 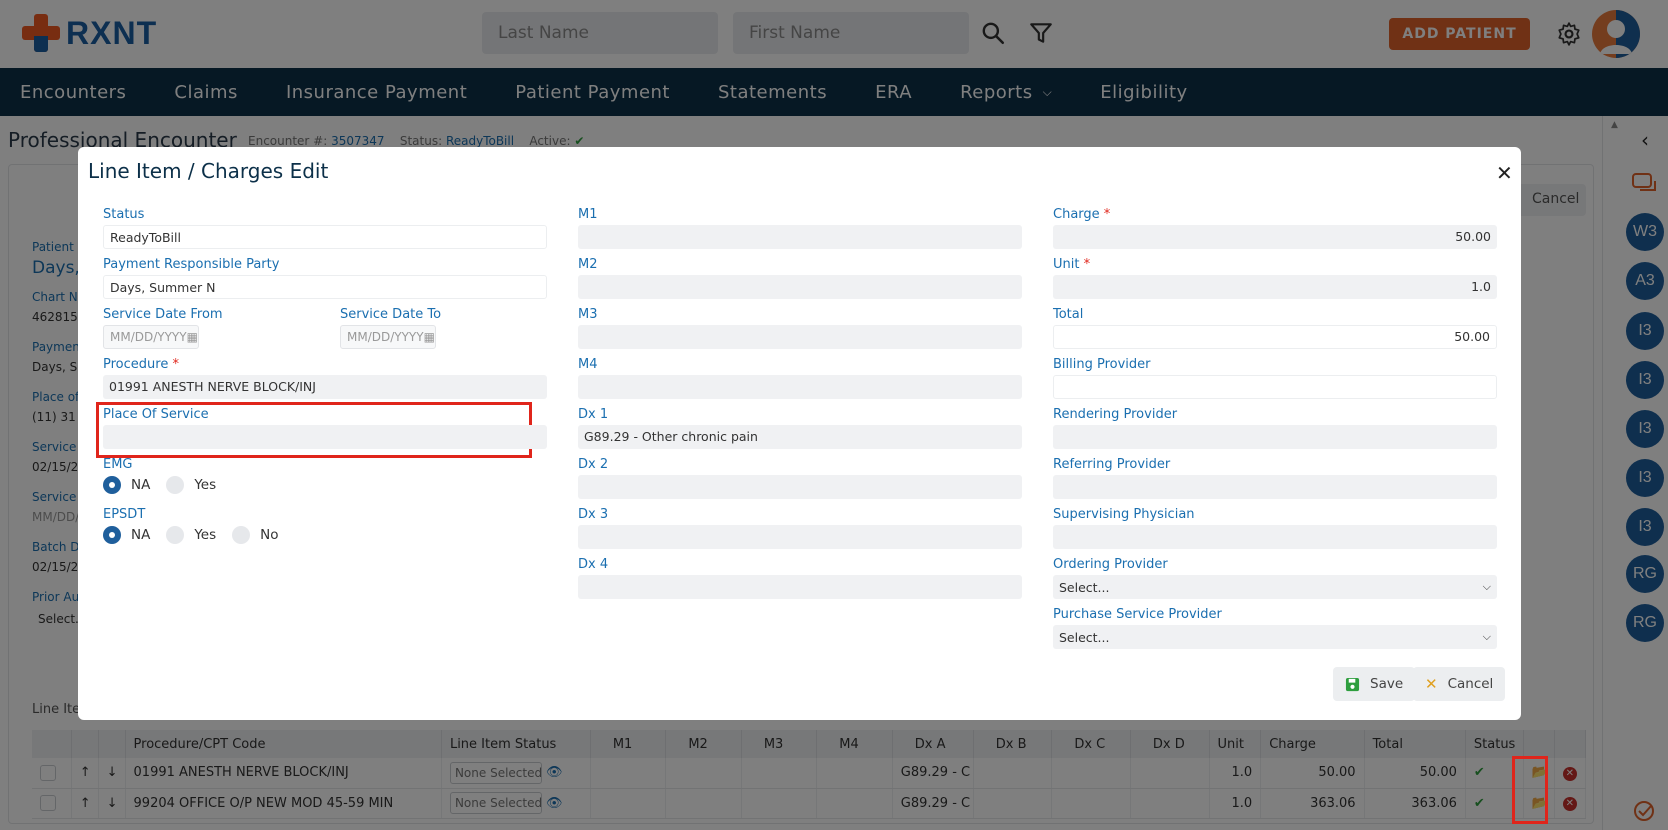 I want to click on dx2-field, so click(x=800, y=487).